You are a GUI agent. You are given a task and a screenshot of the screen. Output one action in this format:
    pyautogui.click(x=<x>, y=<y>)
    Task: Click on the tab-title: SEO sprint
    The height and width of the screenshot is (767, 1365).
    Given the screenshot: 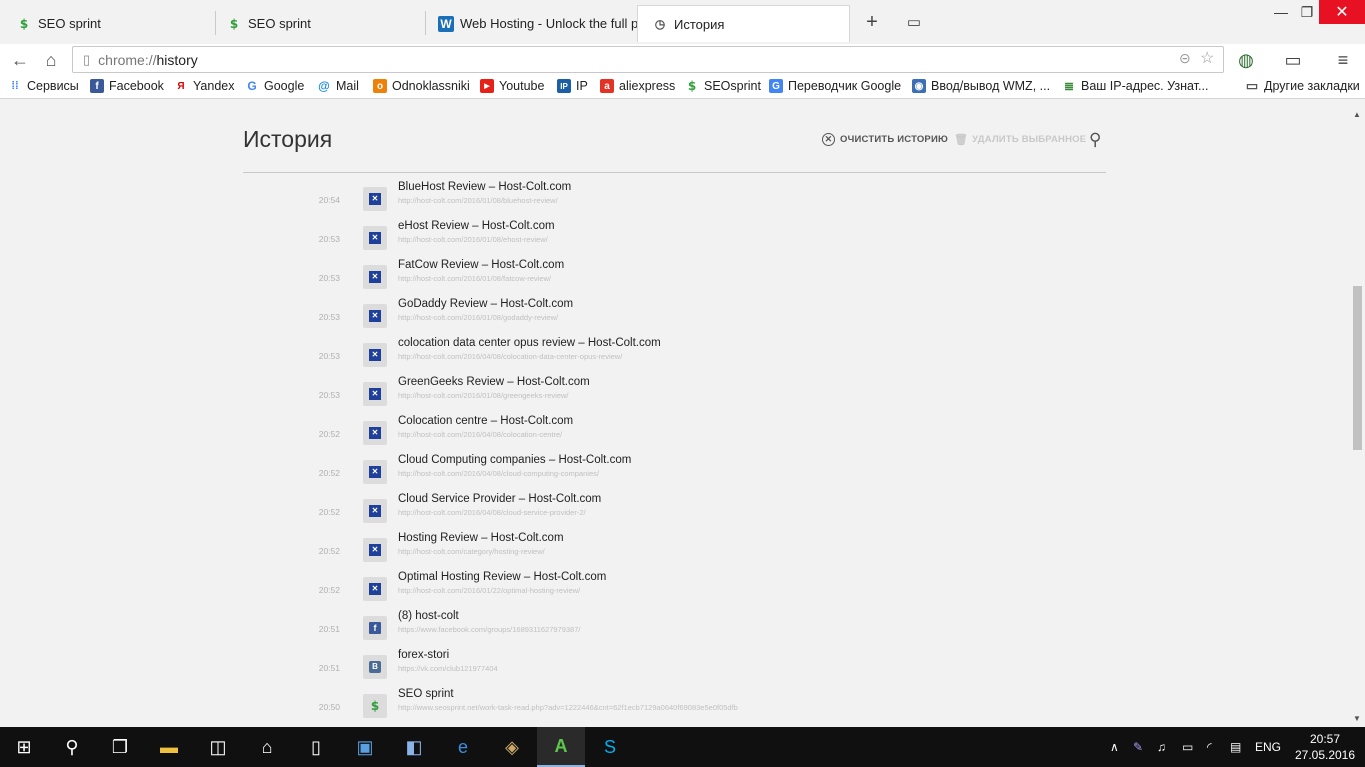 What is the action you would take?
    pyautogui.click(x=69, y=23)
    